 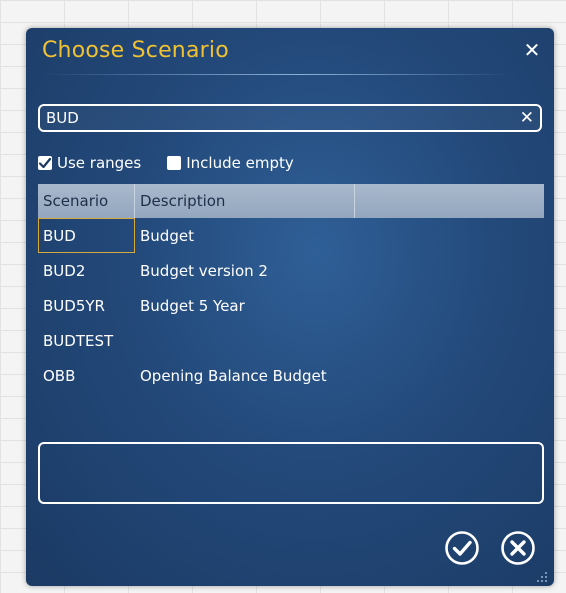 I want to click on dialog-title: Choose Scenario, so click(x=135, y=50).